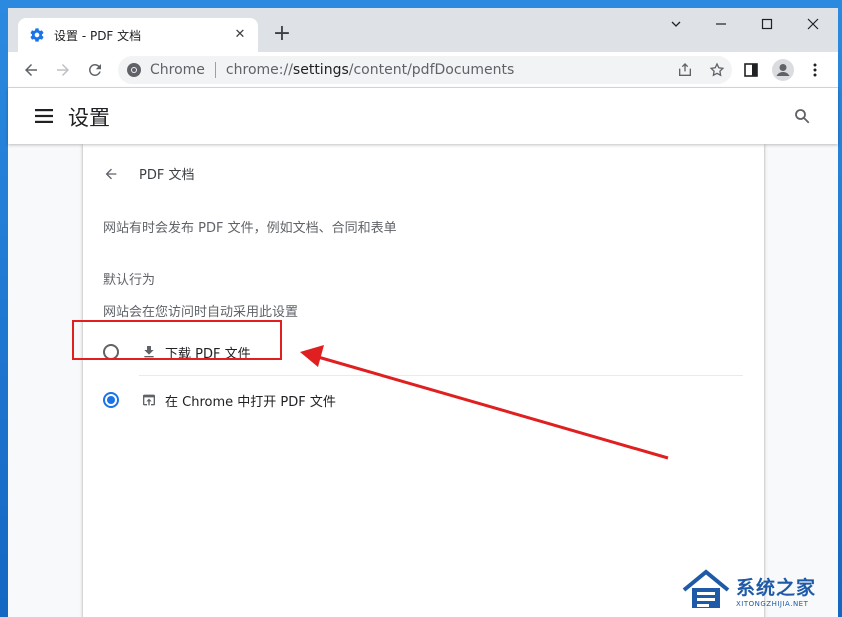 Image resolution: width=842 pixels, height=617 pixels. I want to click on forward-button, so click(63, 70).